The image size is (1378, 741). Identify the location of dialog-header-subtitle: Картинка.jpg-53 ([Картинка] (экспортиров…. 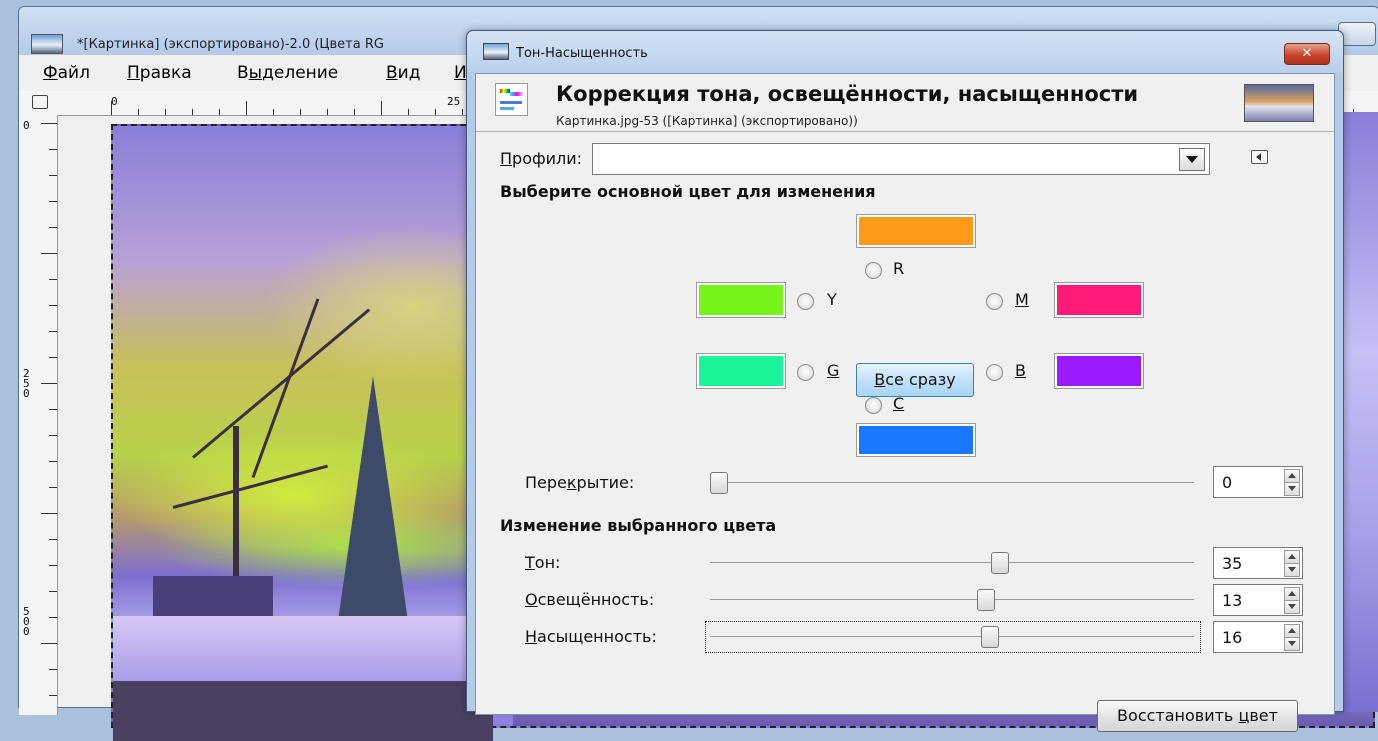
(707, 121).